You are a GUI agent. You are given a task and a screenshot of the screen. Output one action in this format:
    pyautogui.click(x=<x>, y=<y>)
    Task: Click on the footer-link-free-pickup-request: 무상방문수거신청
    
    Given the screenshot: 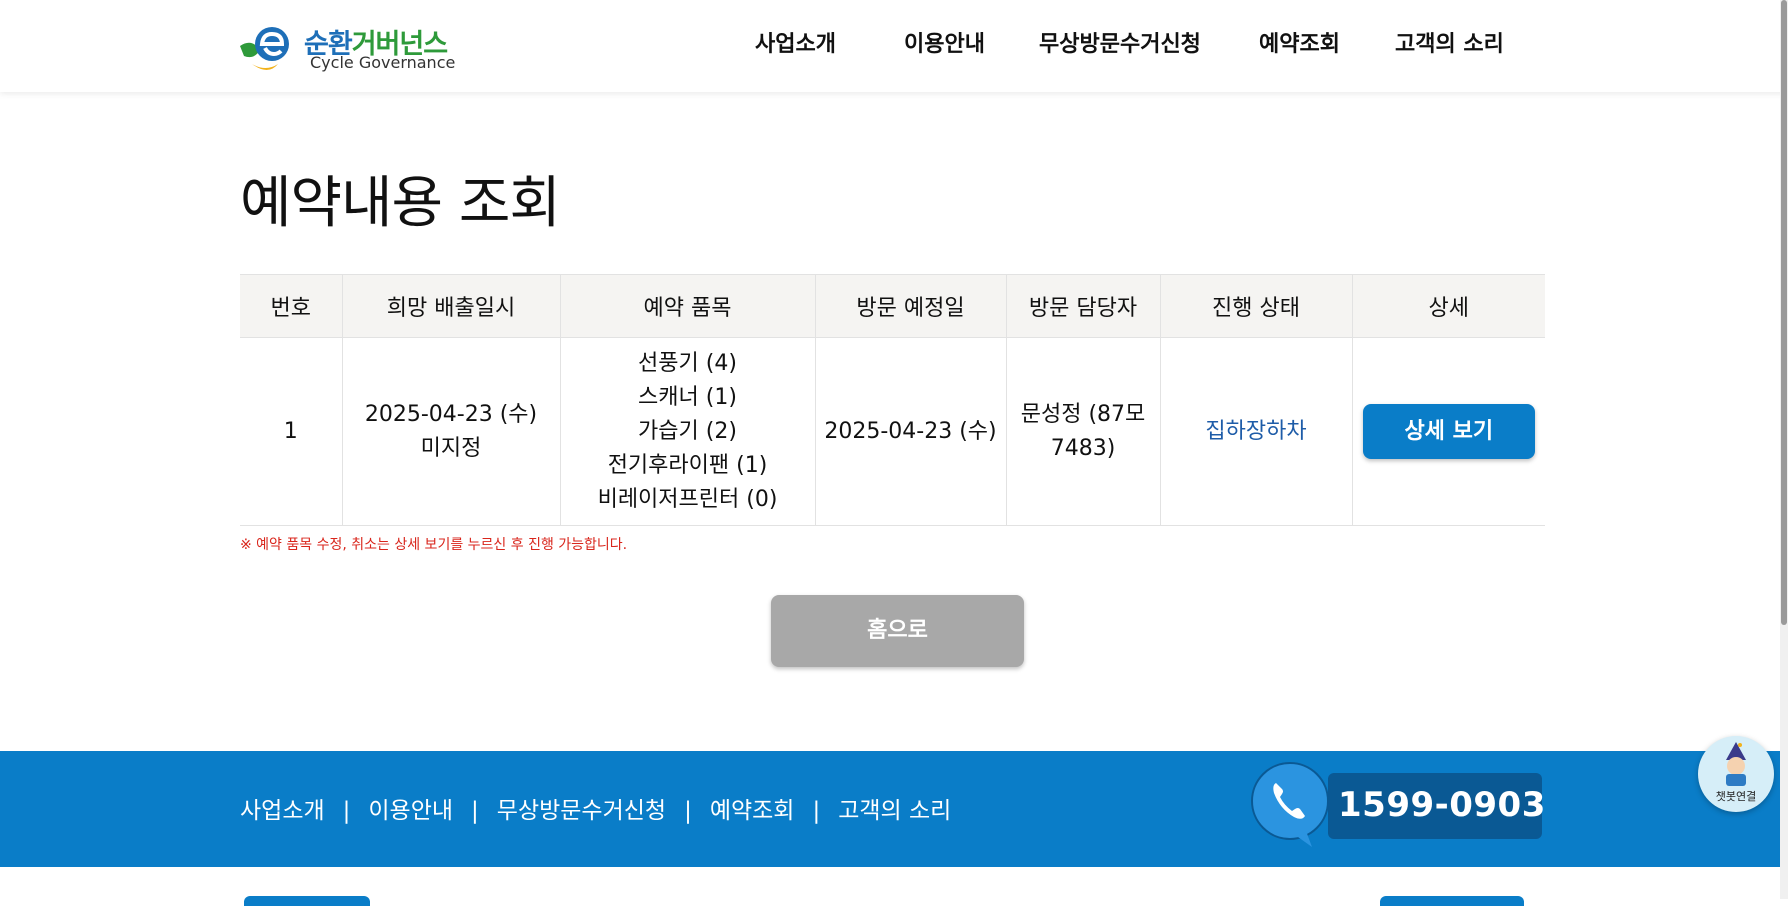 What is the action you would take?
    pyautogui.click(x=581, y=811)
    